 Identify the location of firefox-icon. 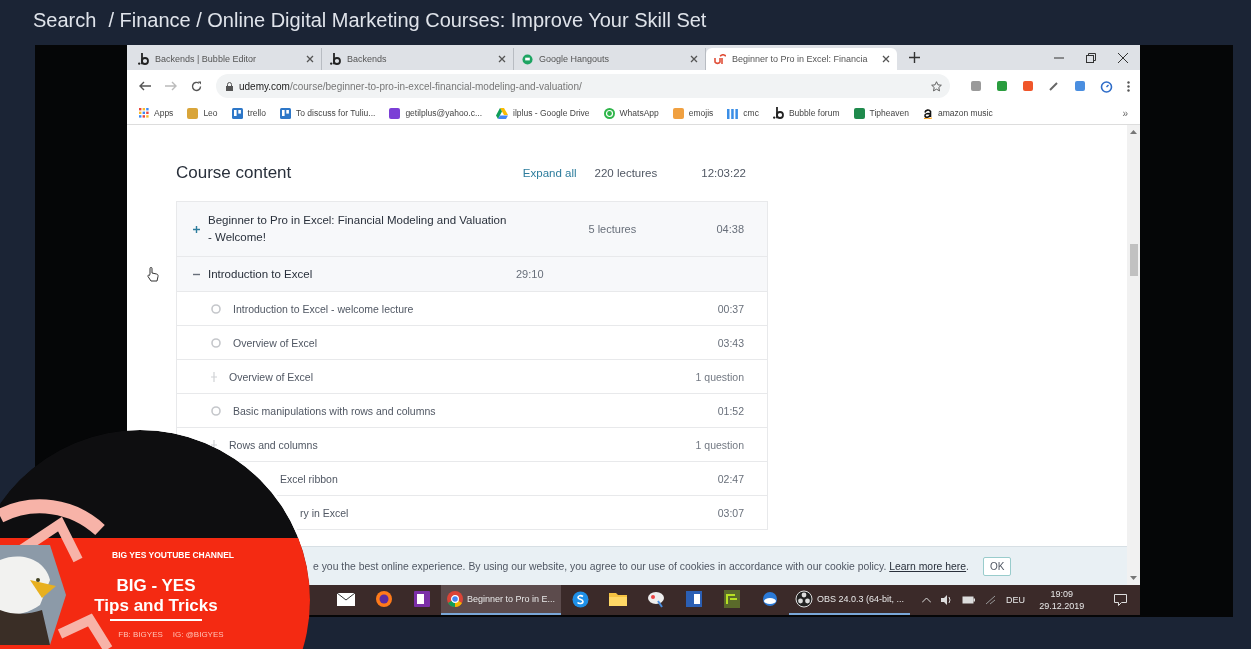
(384, 599).